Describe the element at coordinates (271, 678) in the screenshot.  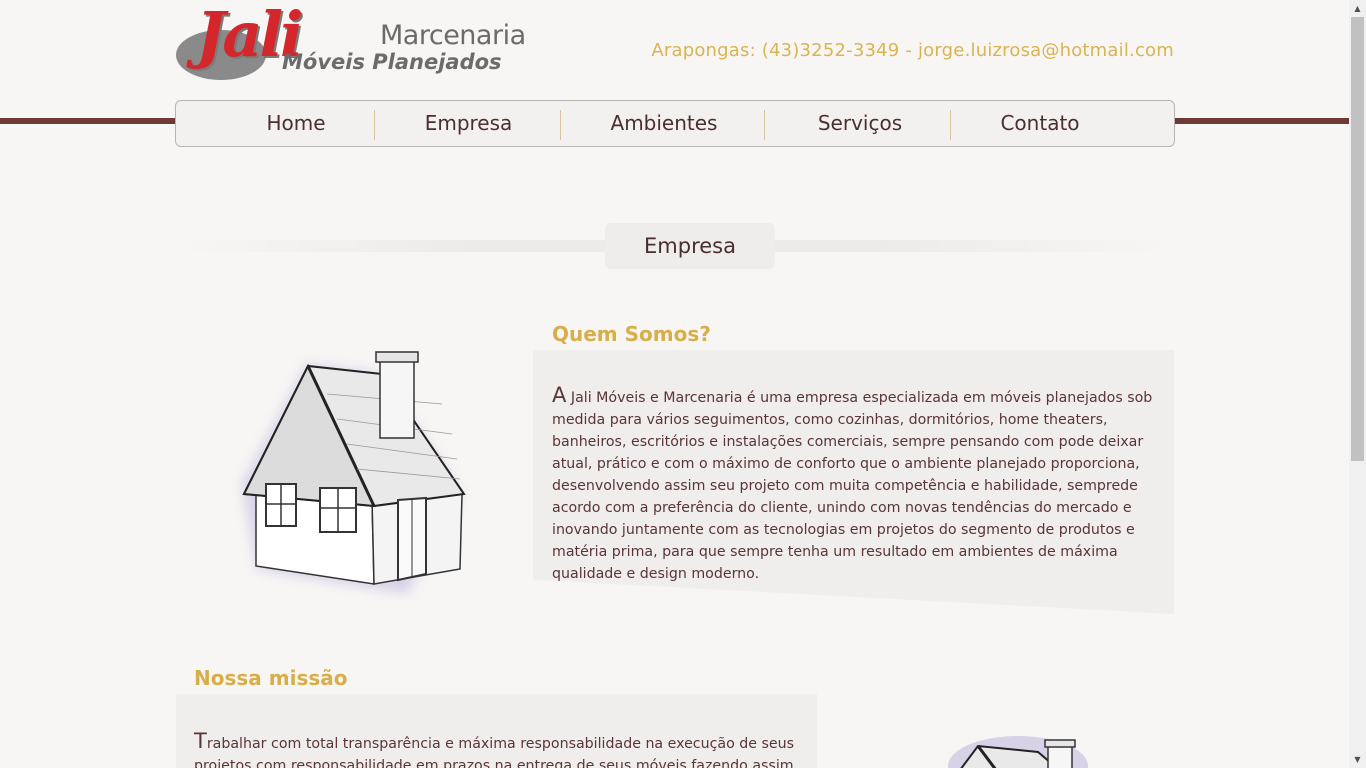
I see `missao-heading: Nossa missão` at that location.